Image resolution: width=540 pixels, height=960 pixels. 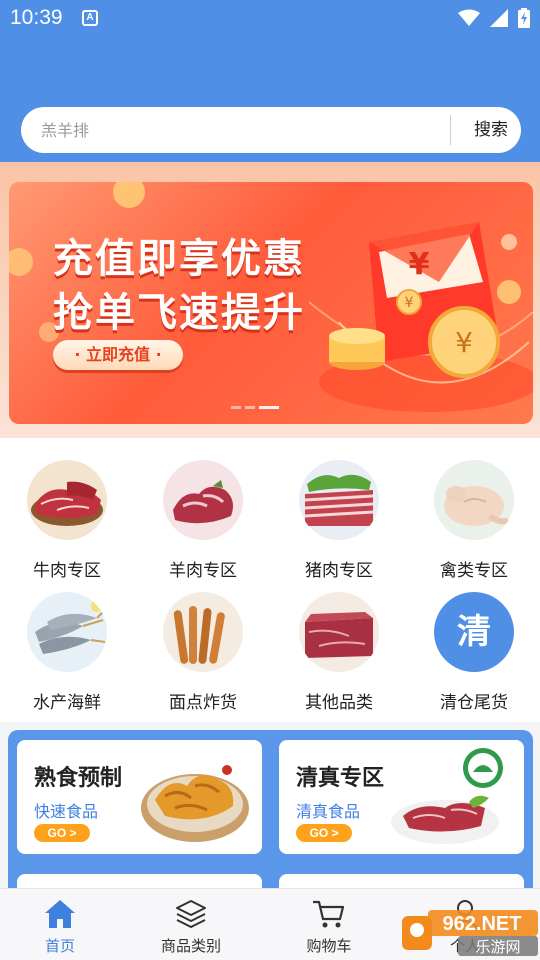 I want to click on home-icon, so click(x=60, y=914).